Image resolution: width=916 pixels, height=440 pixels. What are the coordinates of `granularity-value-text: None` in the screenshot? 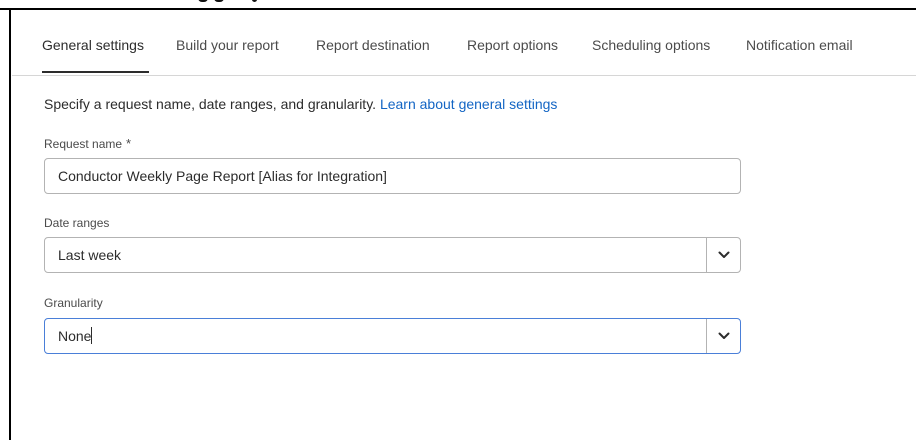 It's located at (75, 336).